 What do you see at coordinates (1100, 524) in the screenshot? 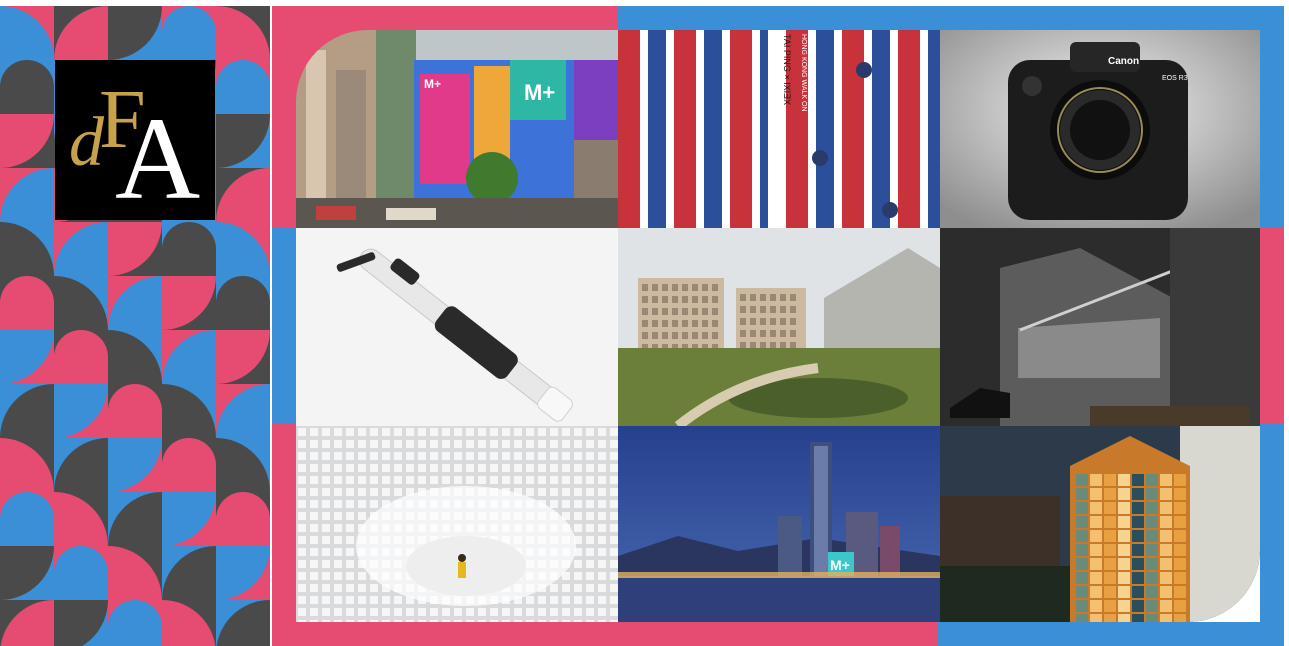
I see `lit-glass-house-night-photo` at bounding box center [1100, 524].